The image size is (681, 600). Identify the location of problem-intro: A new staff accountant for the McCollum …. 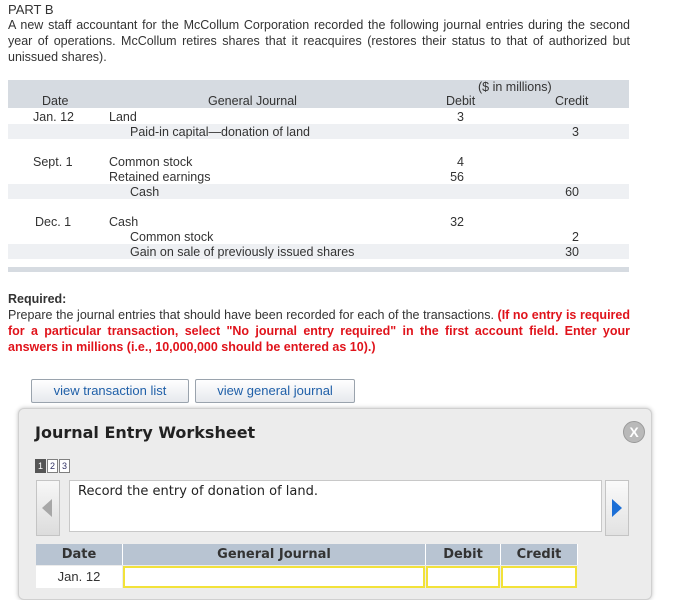
(319, 41).